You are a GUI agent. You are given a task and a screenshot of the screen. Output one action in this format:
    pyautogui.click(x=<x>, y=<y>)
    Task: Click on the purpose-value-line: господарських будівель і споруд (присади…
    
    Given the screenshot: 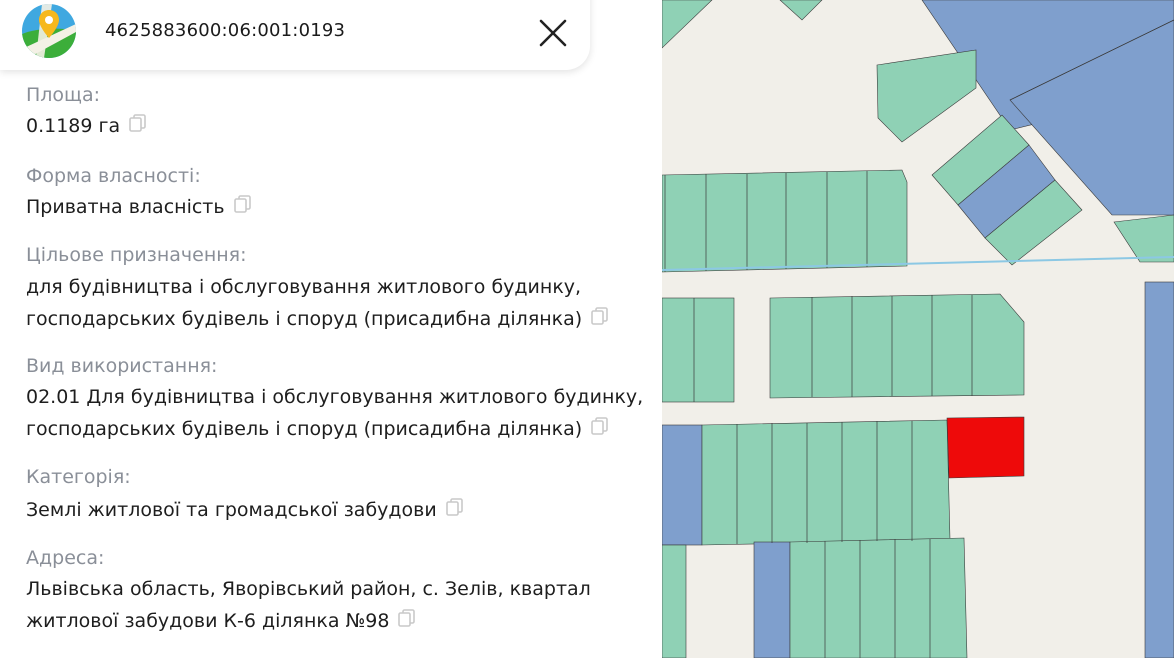 What is the action you would take?
    pyautogui.click(x=304, y=319)
    